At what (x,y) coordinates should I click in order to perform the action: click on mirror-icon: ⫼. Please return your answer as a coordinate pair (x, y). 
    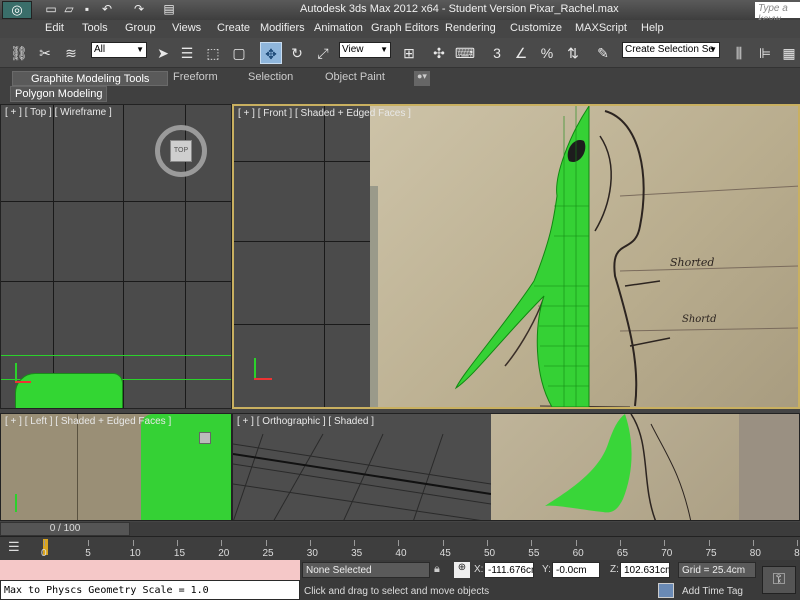
    Looking at the image, I should click on (739, 53).